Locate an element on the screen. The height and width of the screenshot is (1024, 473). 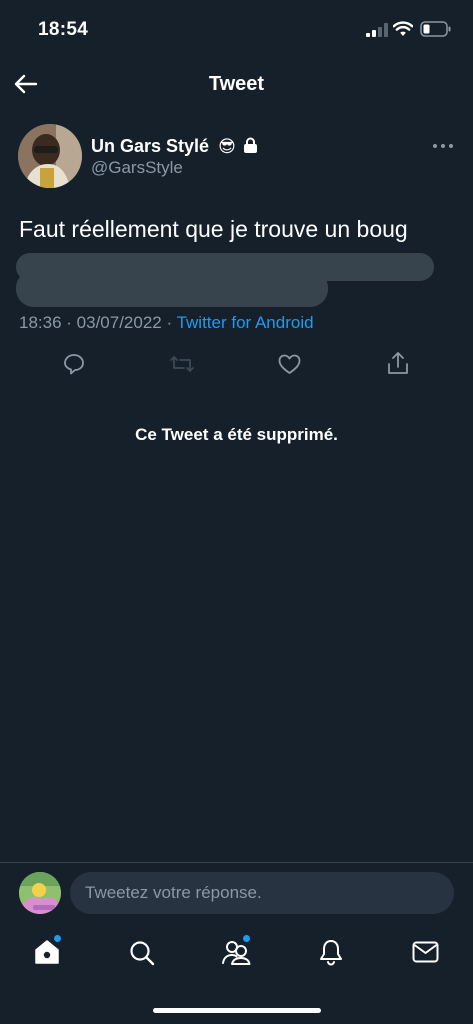
battery-icon is located at coordinates (435, 29).